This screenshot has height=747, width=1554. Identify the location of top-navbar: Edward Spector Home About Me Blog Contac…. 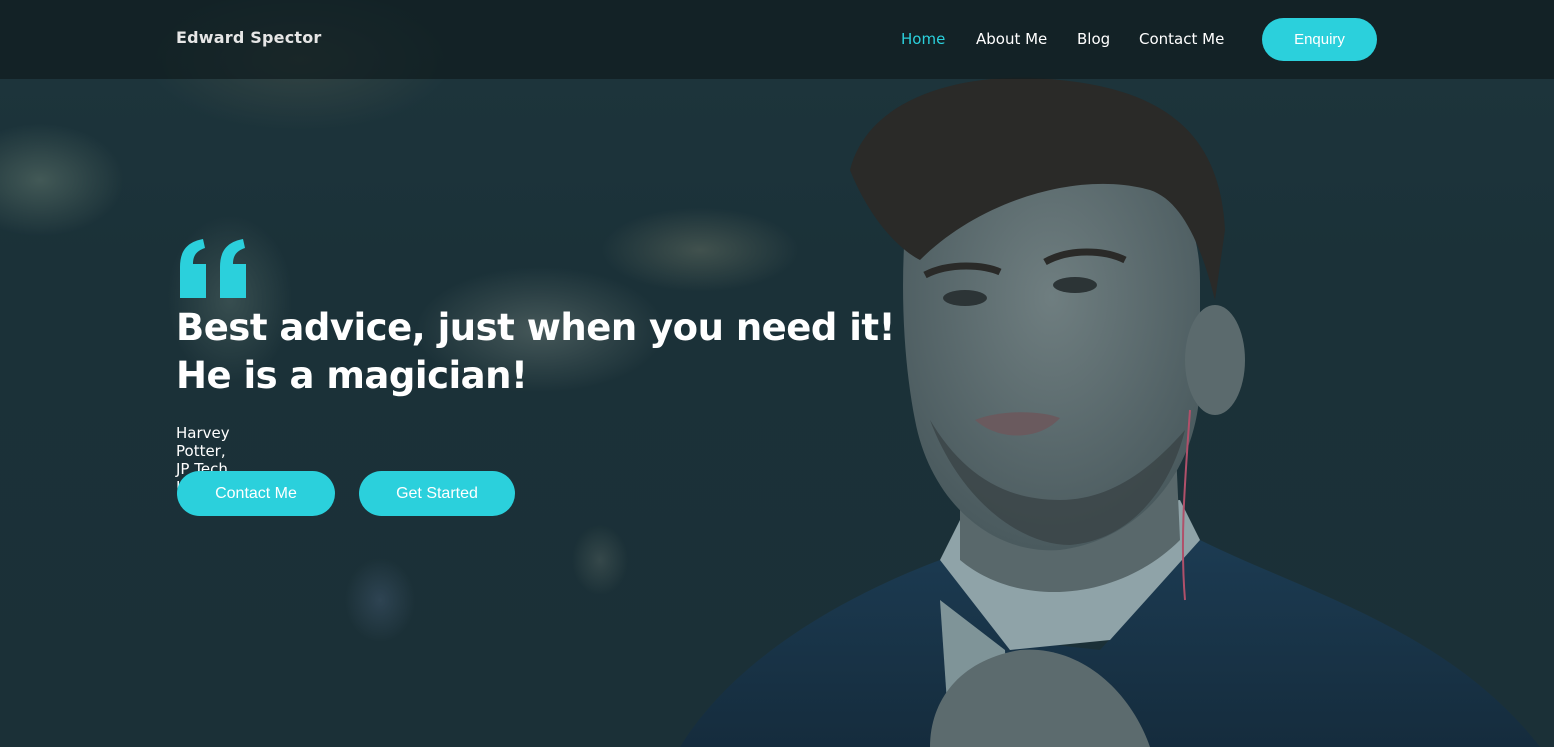
(777, 39).